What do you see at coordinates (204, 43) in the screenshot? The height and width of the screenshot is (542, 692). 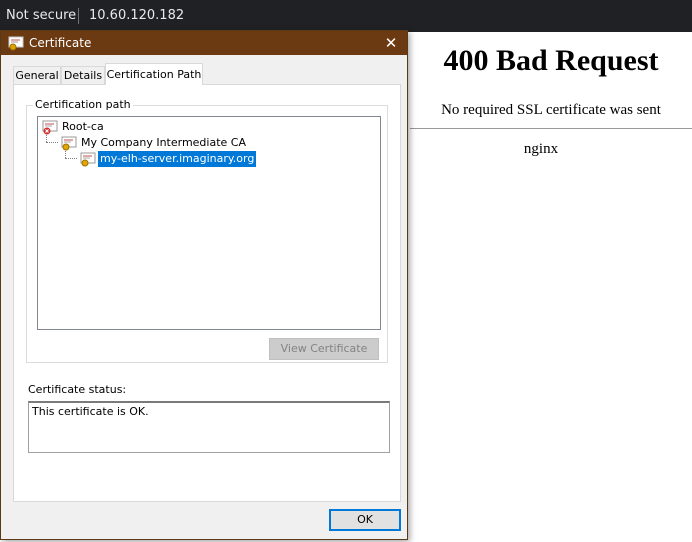 I see `dialog-titlebar: Certificate ✕` at bounding box center [204, 43].